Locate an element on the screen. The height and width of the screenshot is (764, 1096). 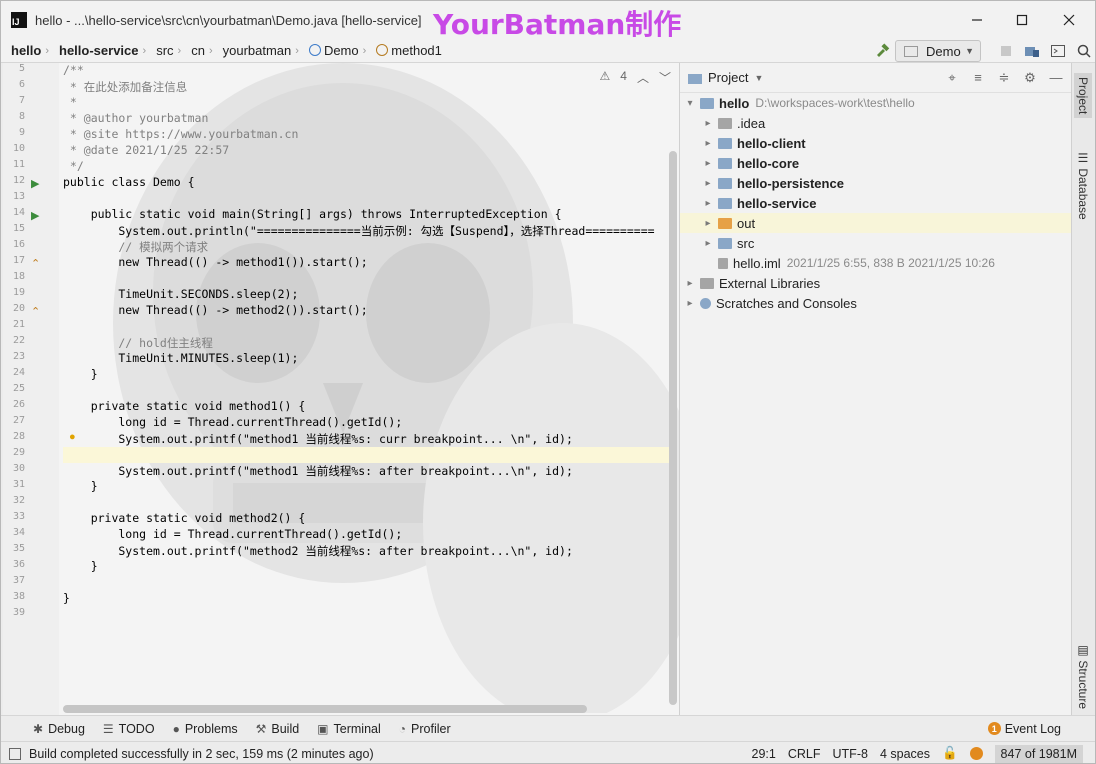
event-log-button: 1 Event Log is located at coordinates (1024, 729).